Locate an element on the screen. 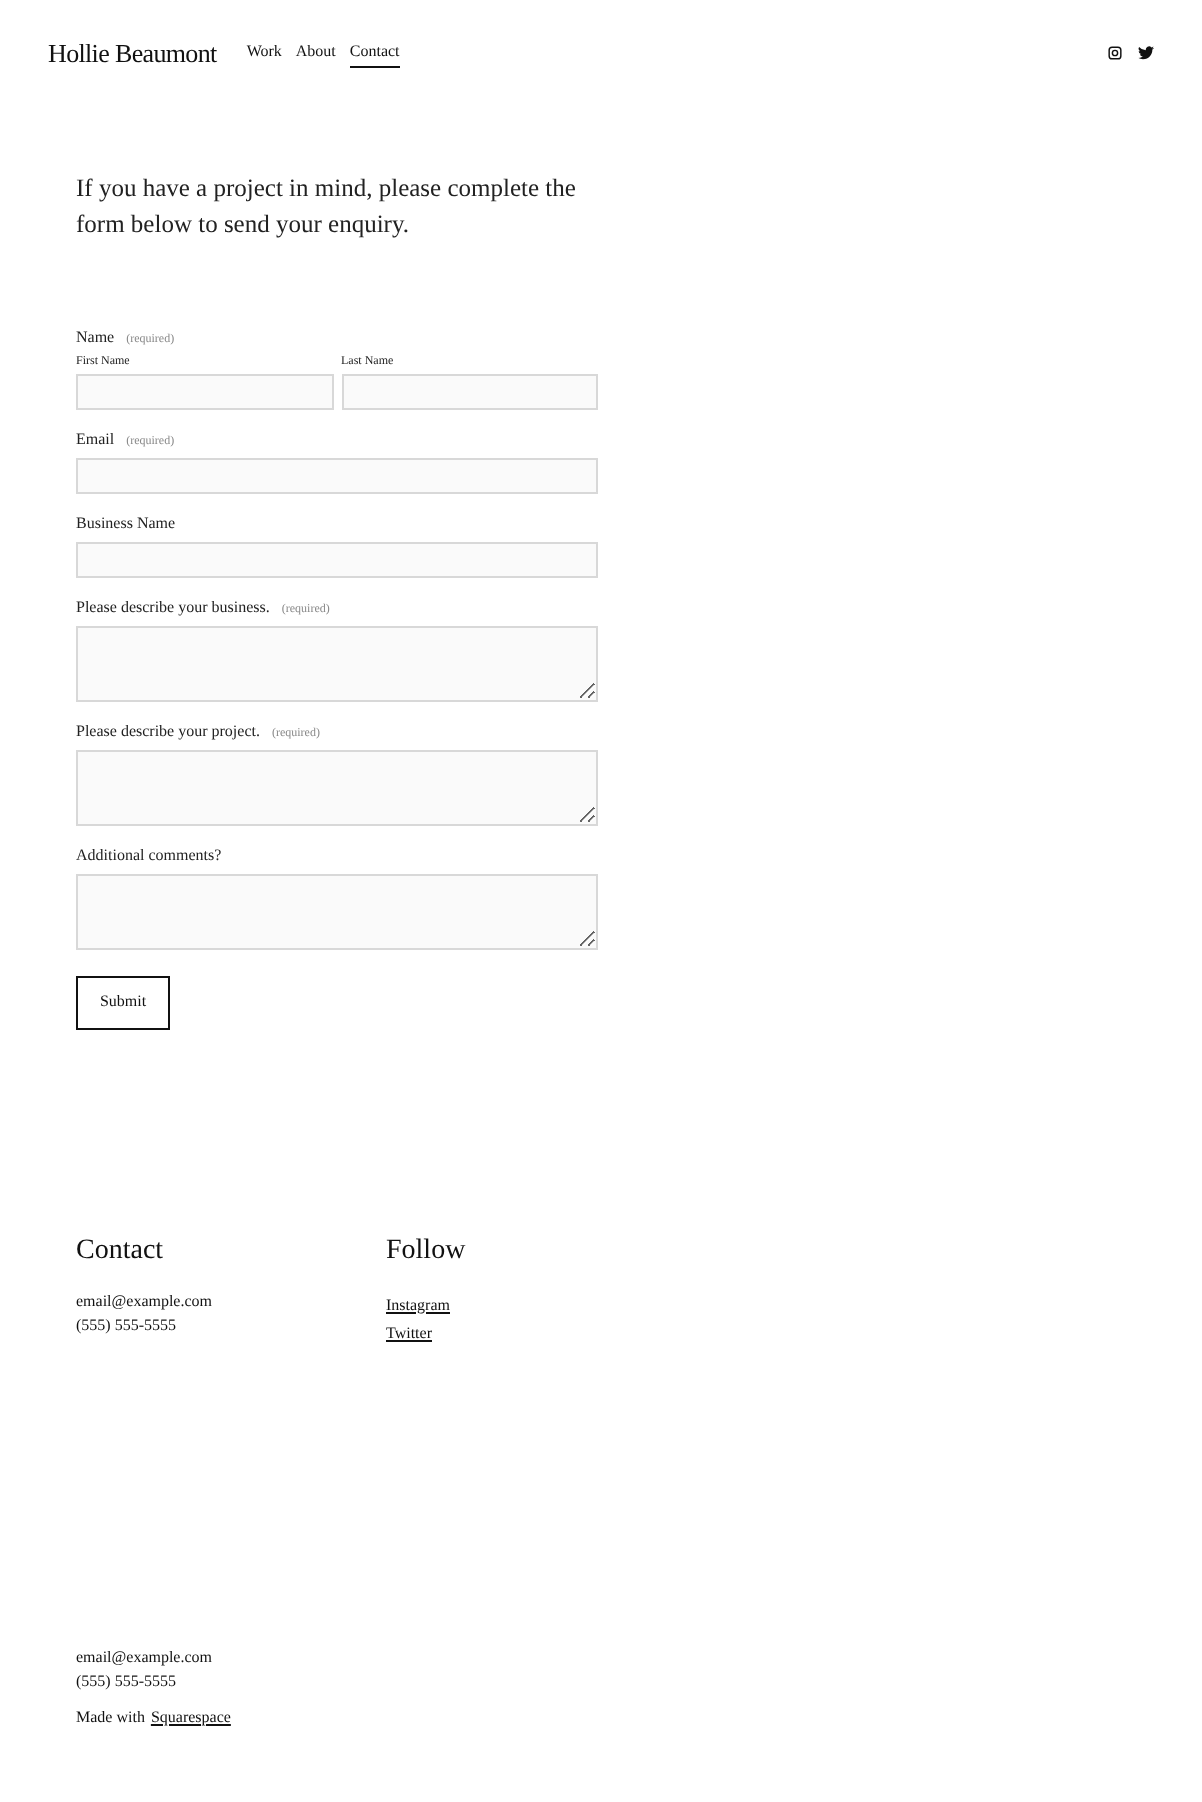  footer-text: email@example.com is located at coordinates (145, 1657).